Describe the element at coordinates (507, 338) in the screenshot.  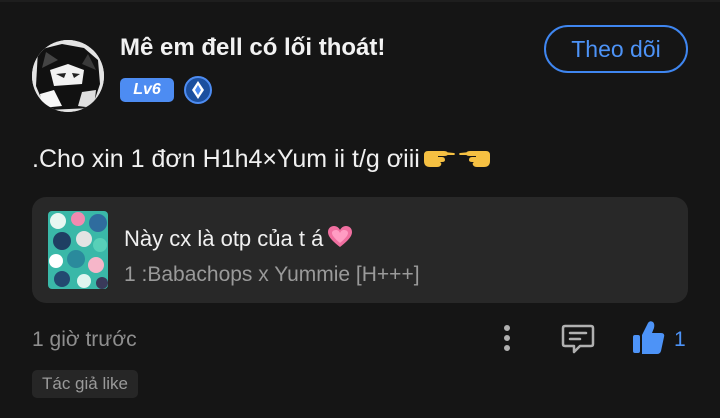
I see `more-vertical-icon` at that location.